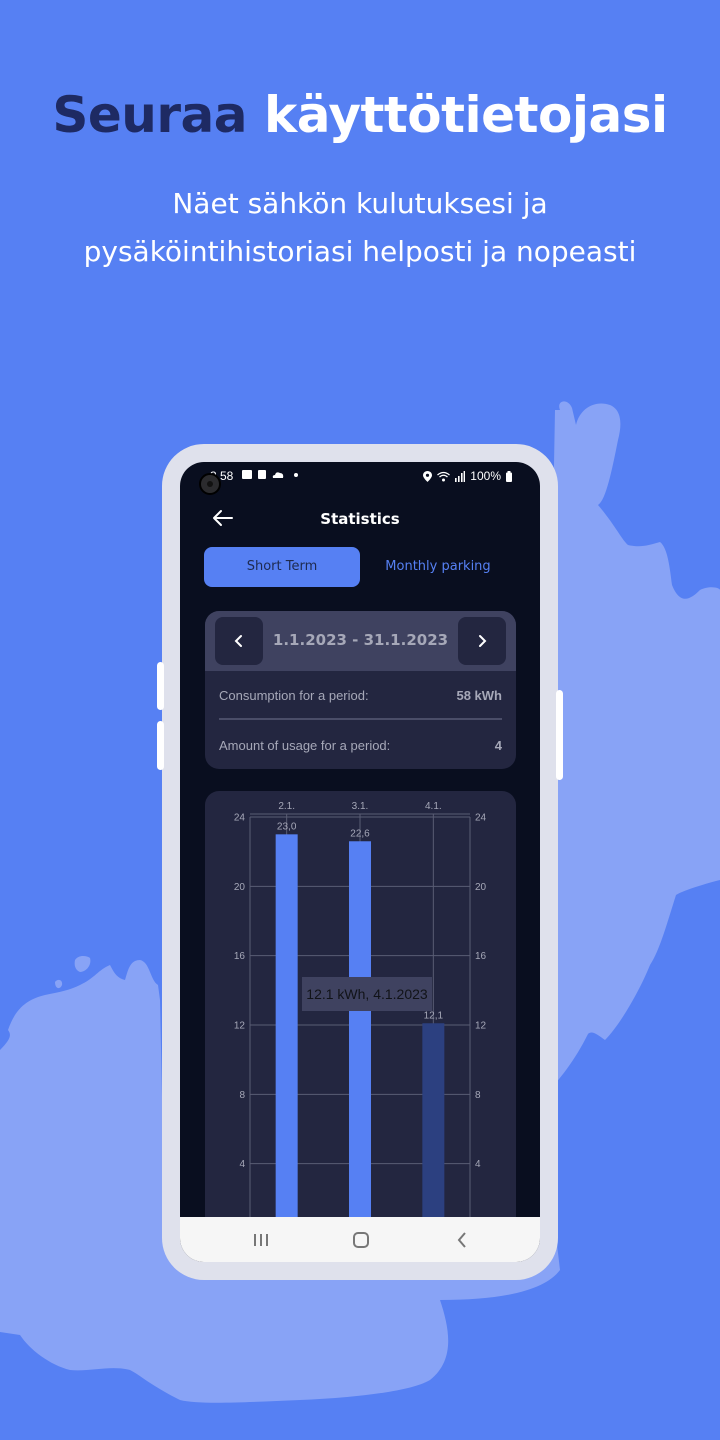 The image size is (720, 1440). I want to click on next-period-button, so click(482, 641).